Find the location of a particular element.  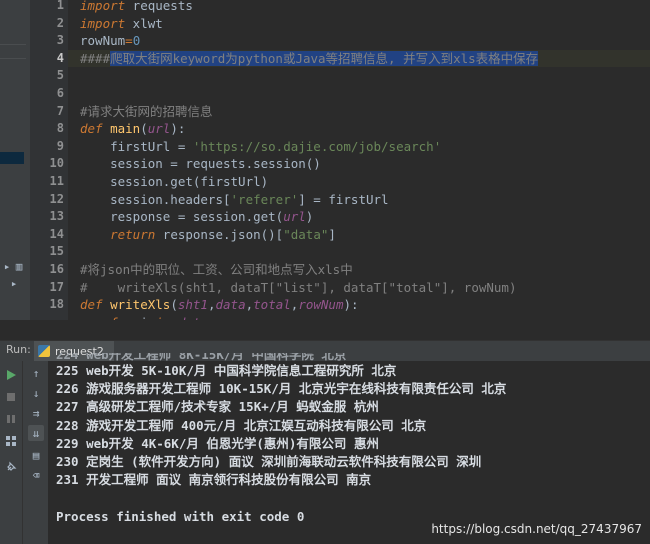

code-line: for i in data: is located at coordinates (359, 317).